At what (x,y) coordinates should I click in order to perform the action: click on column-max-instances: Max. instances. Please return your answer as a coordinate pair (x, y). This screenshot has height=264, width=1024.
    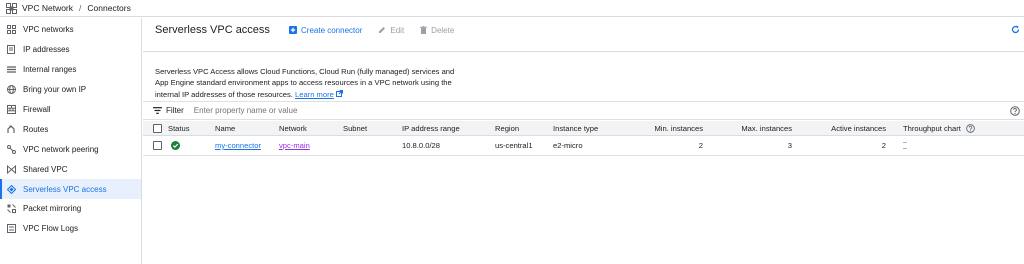
    Looking at the image, I should click on (752, 128).